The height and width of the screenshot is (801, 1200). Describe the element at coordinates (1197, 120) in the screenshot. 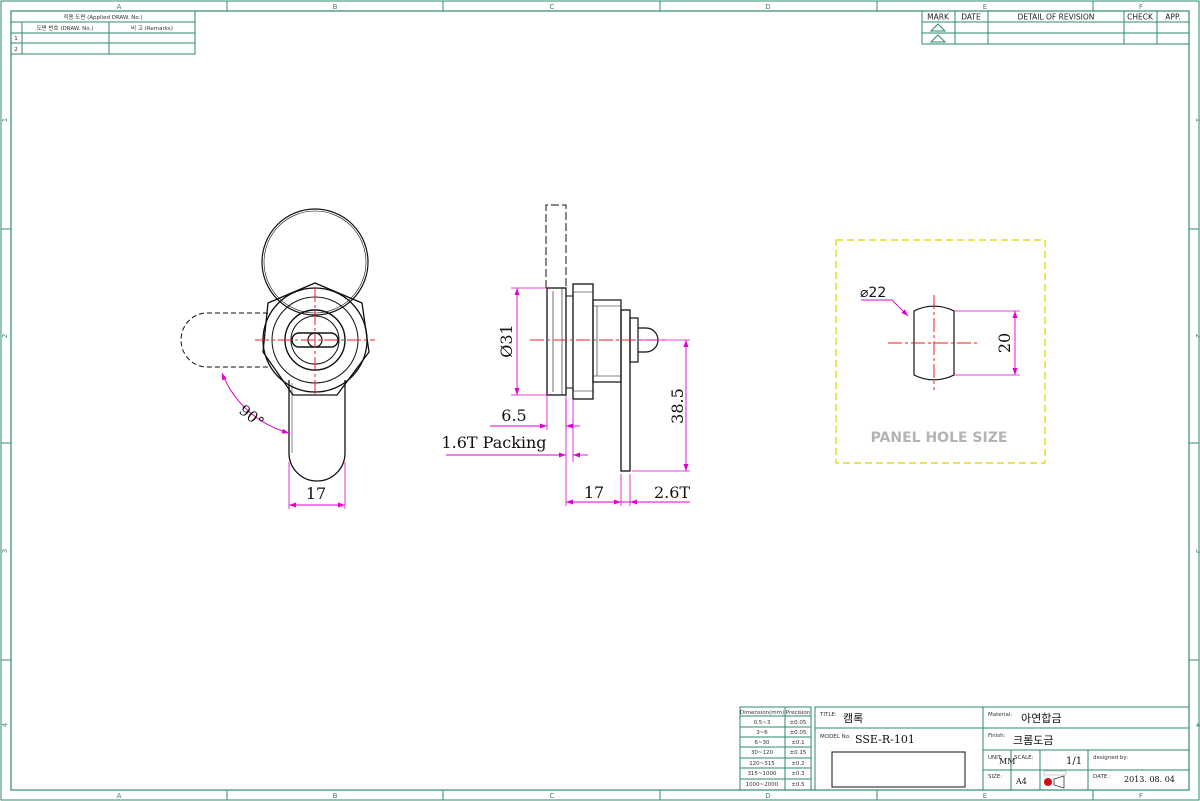

I see `zone-row-1-right: 1` at that location.